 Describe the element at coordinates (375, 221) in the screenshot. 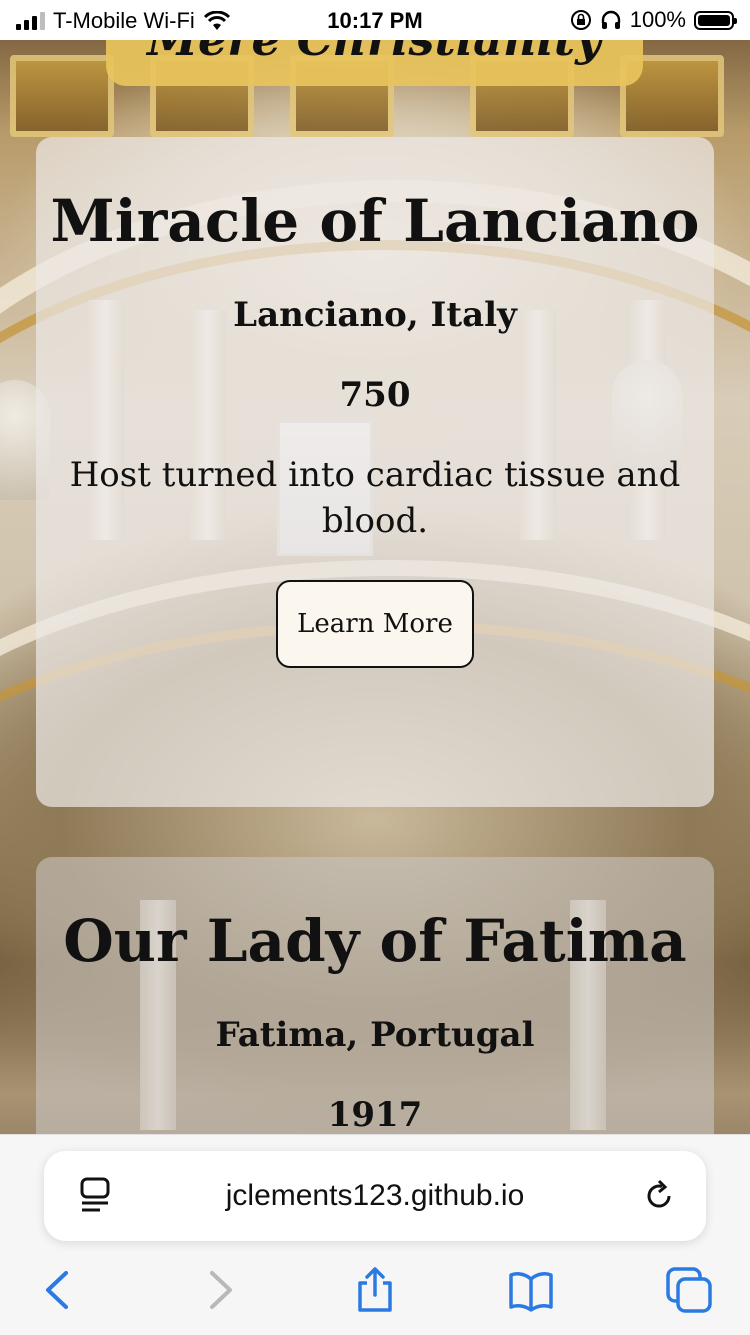

I see `card-title: Miracle of Lanciano` at that location.